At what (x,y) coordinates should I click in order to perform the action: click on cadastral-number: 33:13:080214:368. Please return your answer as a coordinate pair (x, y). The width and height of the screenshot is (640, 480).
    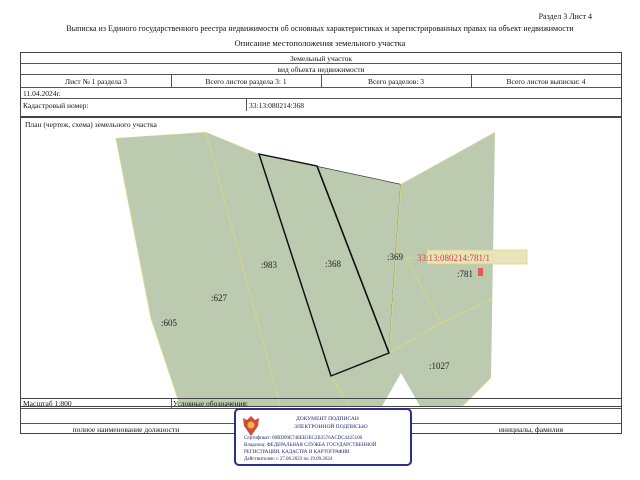
    Looking at the image, I should click on (277, 105).